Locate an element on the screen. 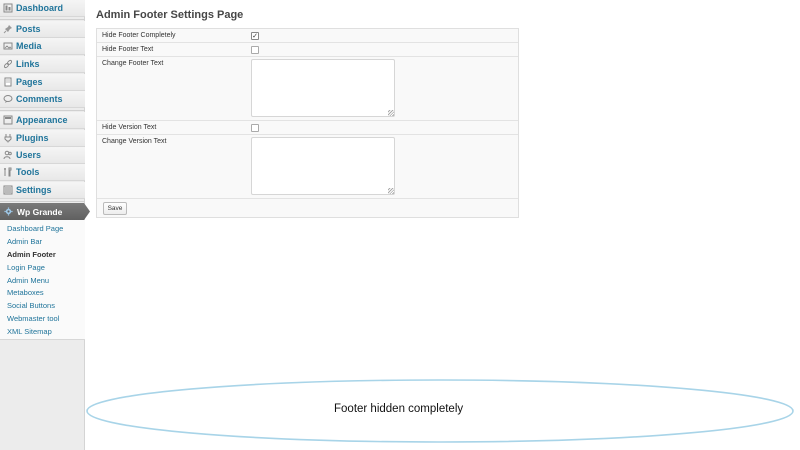 The height and width of the screenshot is (450, 800). menu-item-tools: Tools is located at coordinates (42, 172).